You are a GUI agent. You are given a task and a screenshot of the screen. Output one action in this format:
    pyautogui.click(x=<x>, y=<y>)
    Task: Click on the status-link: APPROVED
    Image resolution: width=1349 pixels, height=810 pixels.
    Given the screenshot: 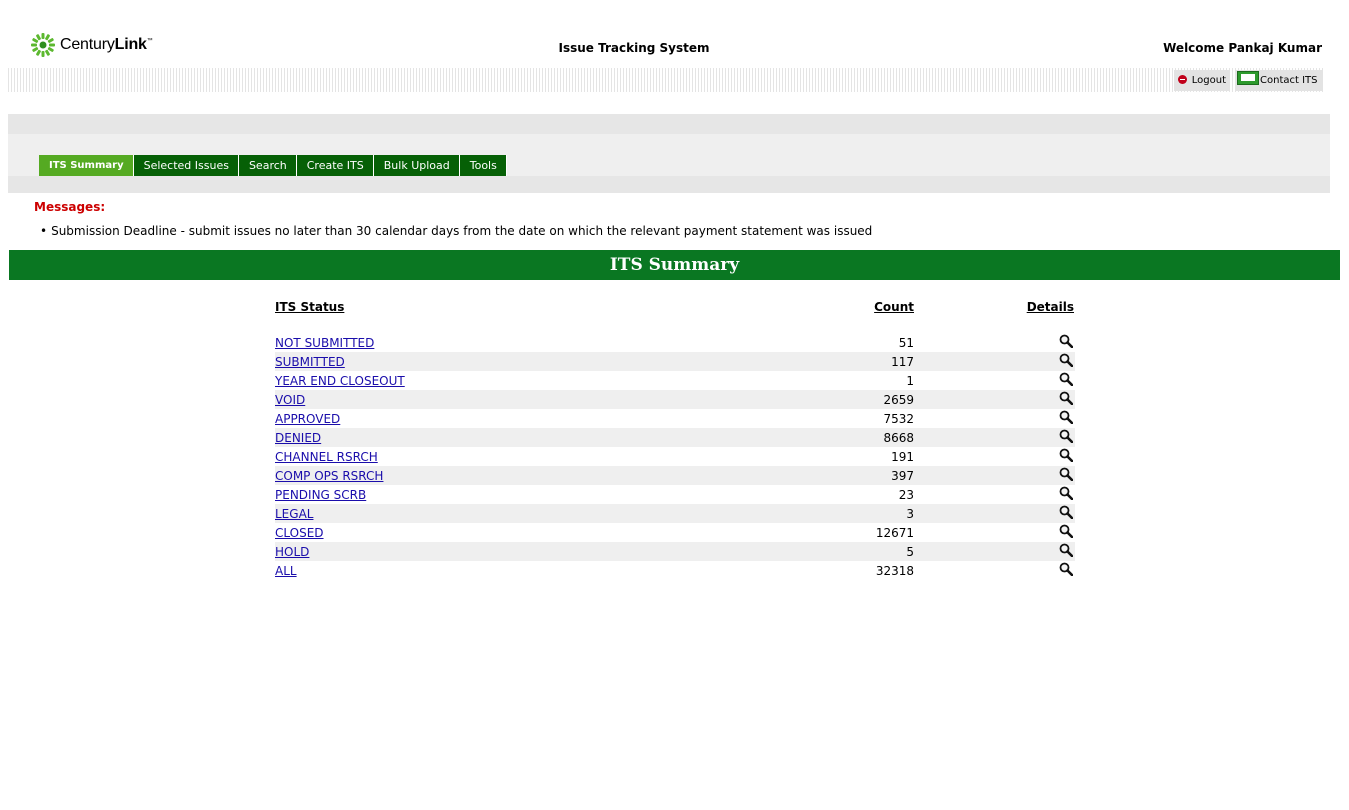 What is the action you would take?
    pyautogui.click(x=307, y=419)
    